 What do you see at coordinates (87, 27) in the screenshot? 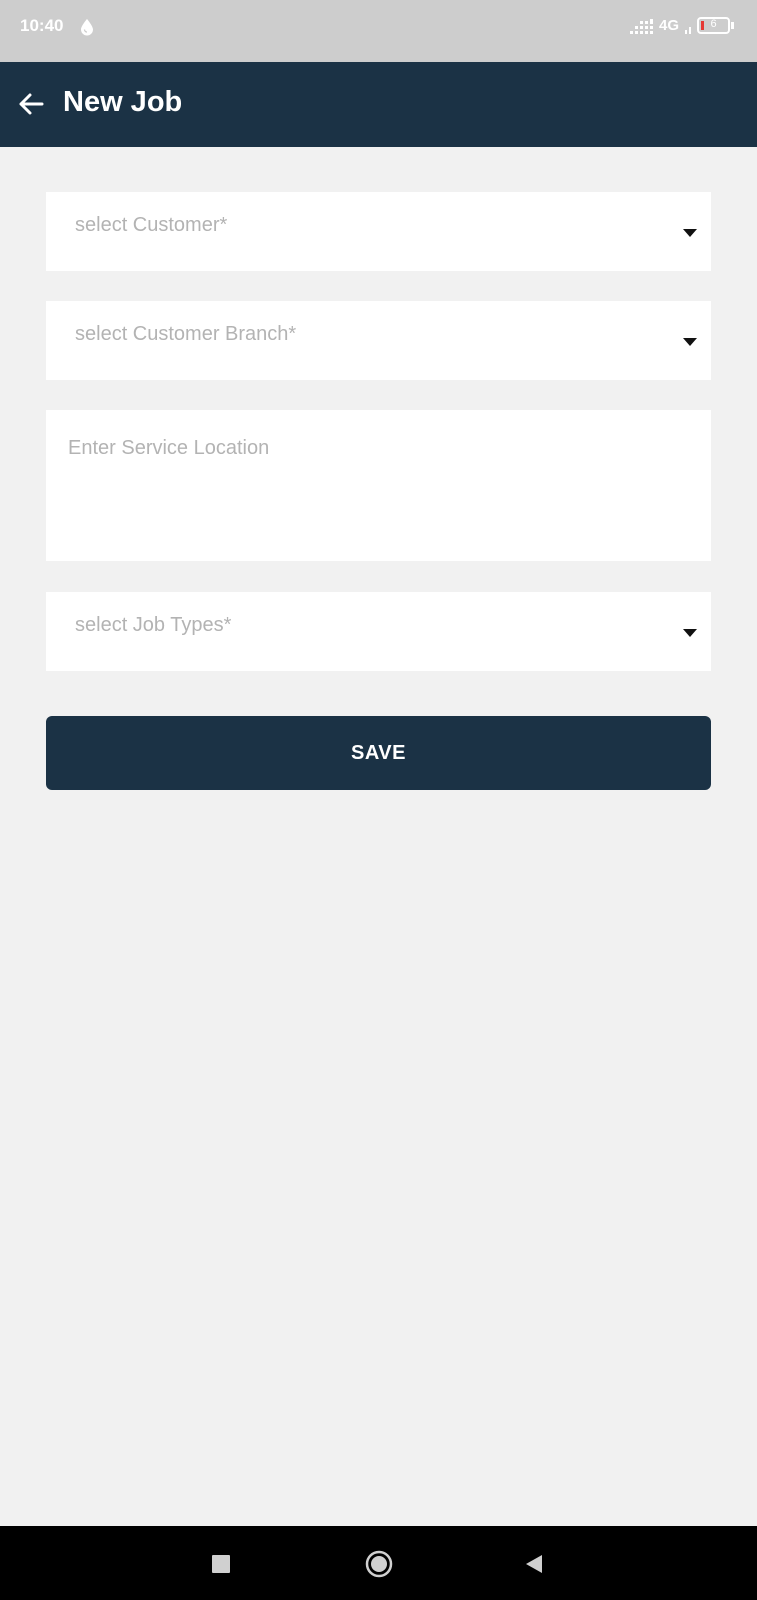
I see `droplet-icon` at bounding box center [87, 27].